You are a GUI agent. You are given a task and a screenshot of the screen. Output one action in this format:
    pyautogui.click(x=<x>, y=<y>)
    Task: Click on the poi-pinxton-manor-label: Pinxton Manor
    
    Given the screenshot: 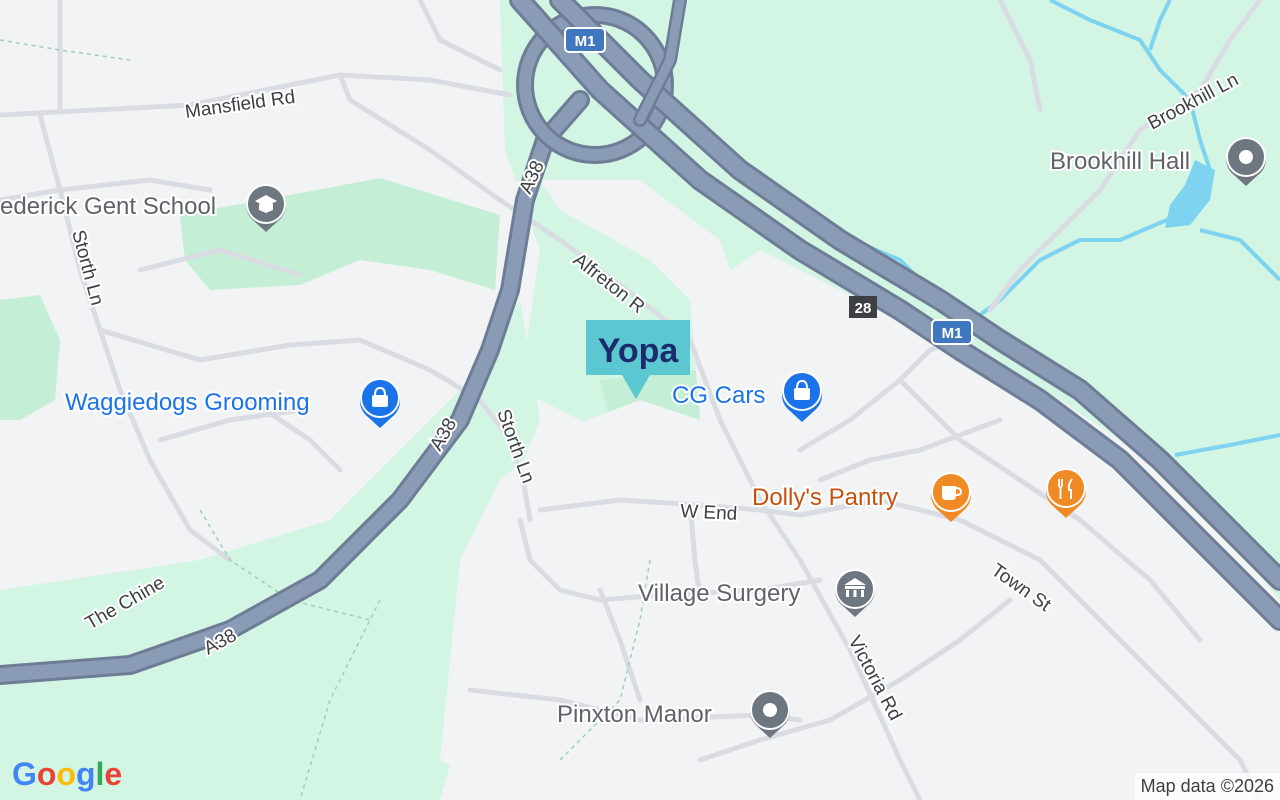 What is the action you would take?
    pyautogui.click(x=634, y=714)
    